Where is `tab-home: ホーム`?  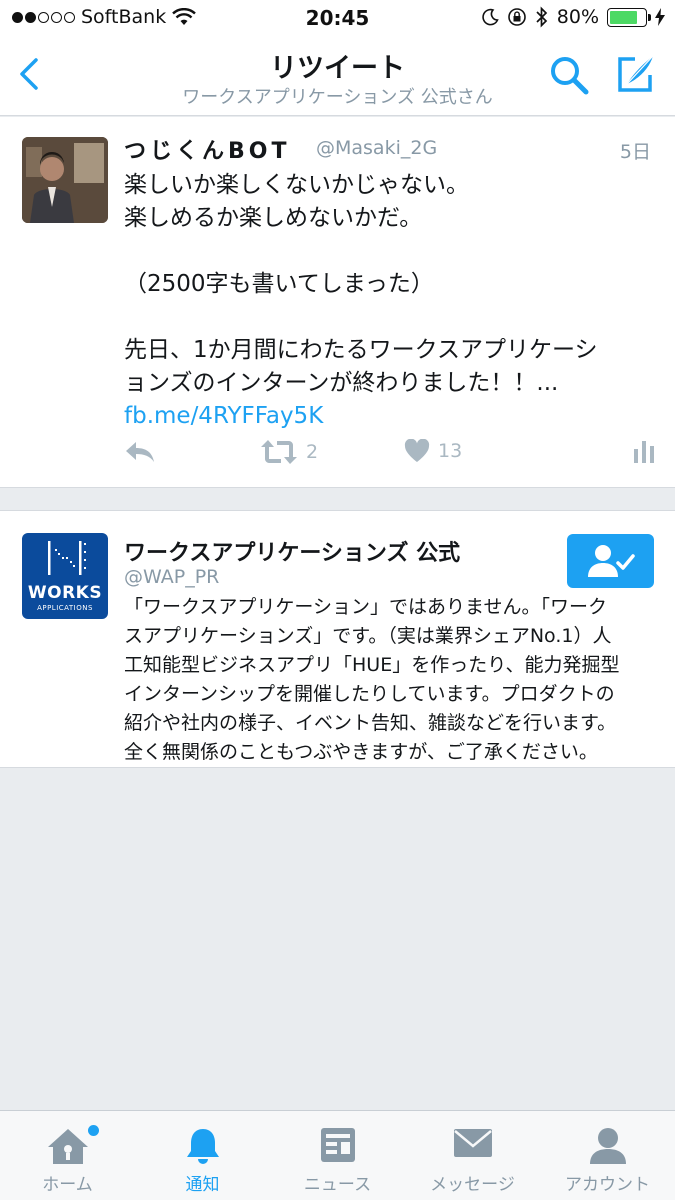 tab-home: ホーム is located at coordinates (67, 1155).